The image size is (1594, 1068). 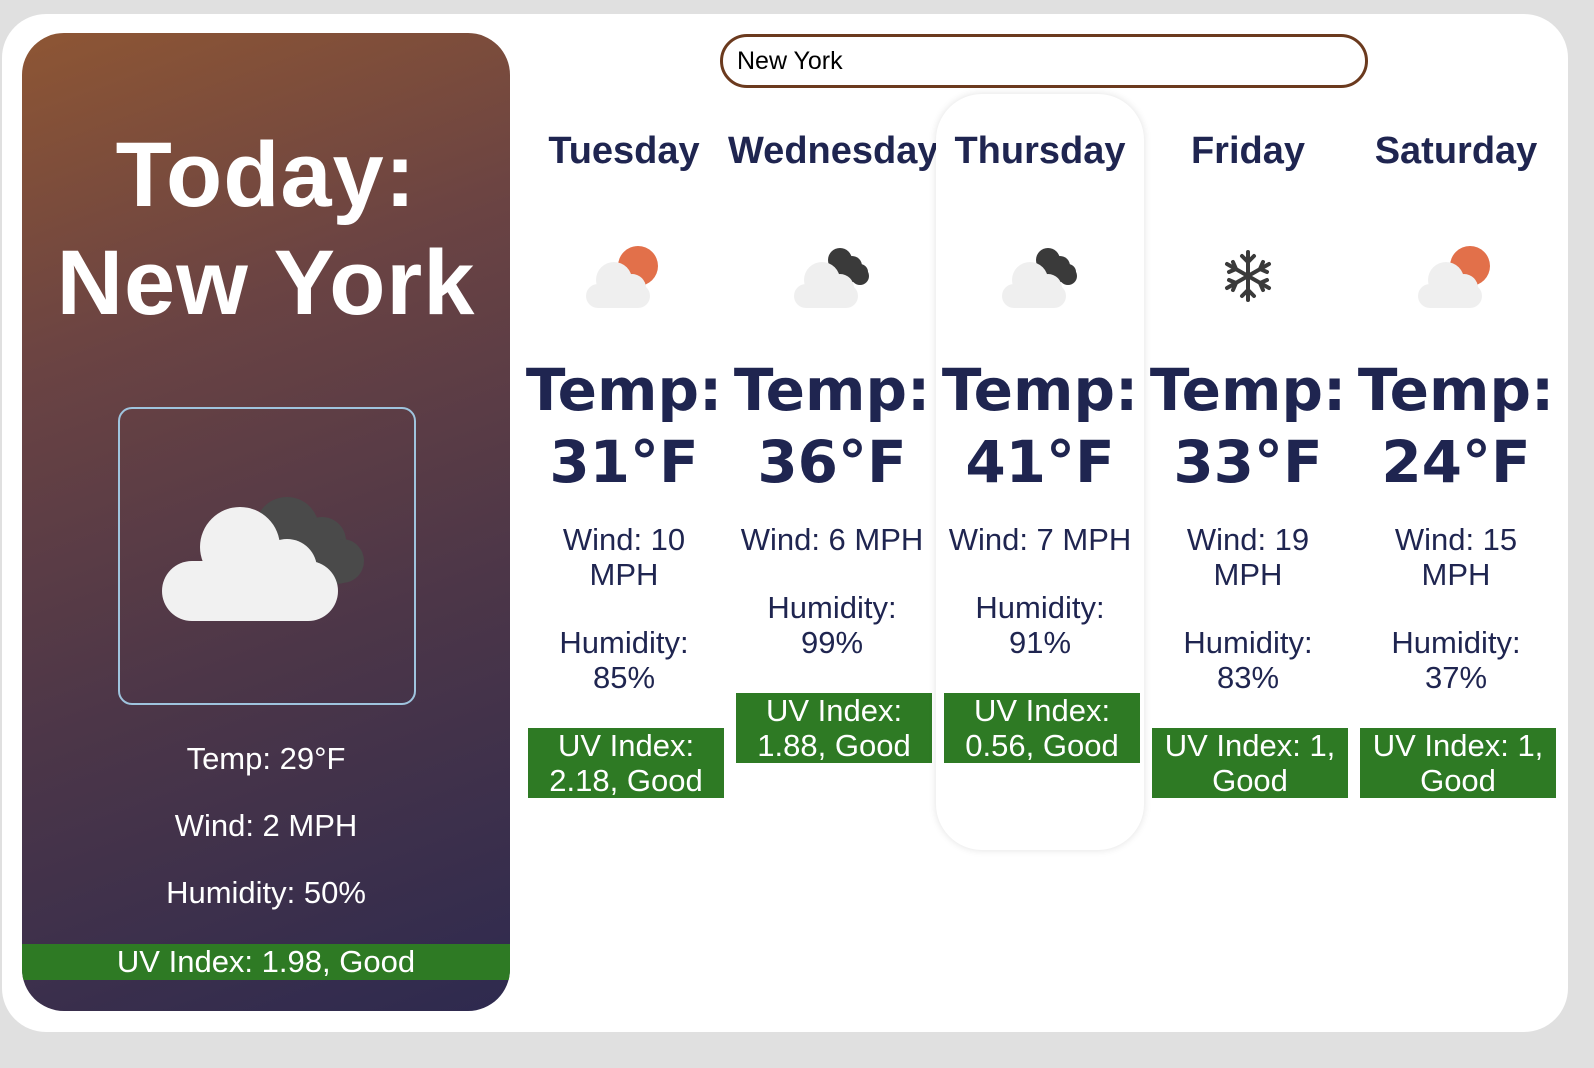 I want to click on today-uv-index: UV Index: 1.98, Good, so click(x=266, y=962).